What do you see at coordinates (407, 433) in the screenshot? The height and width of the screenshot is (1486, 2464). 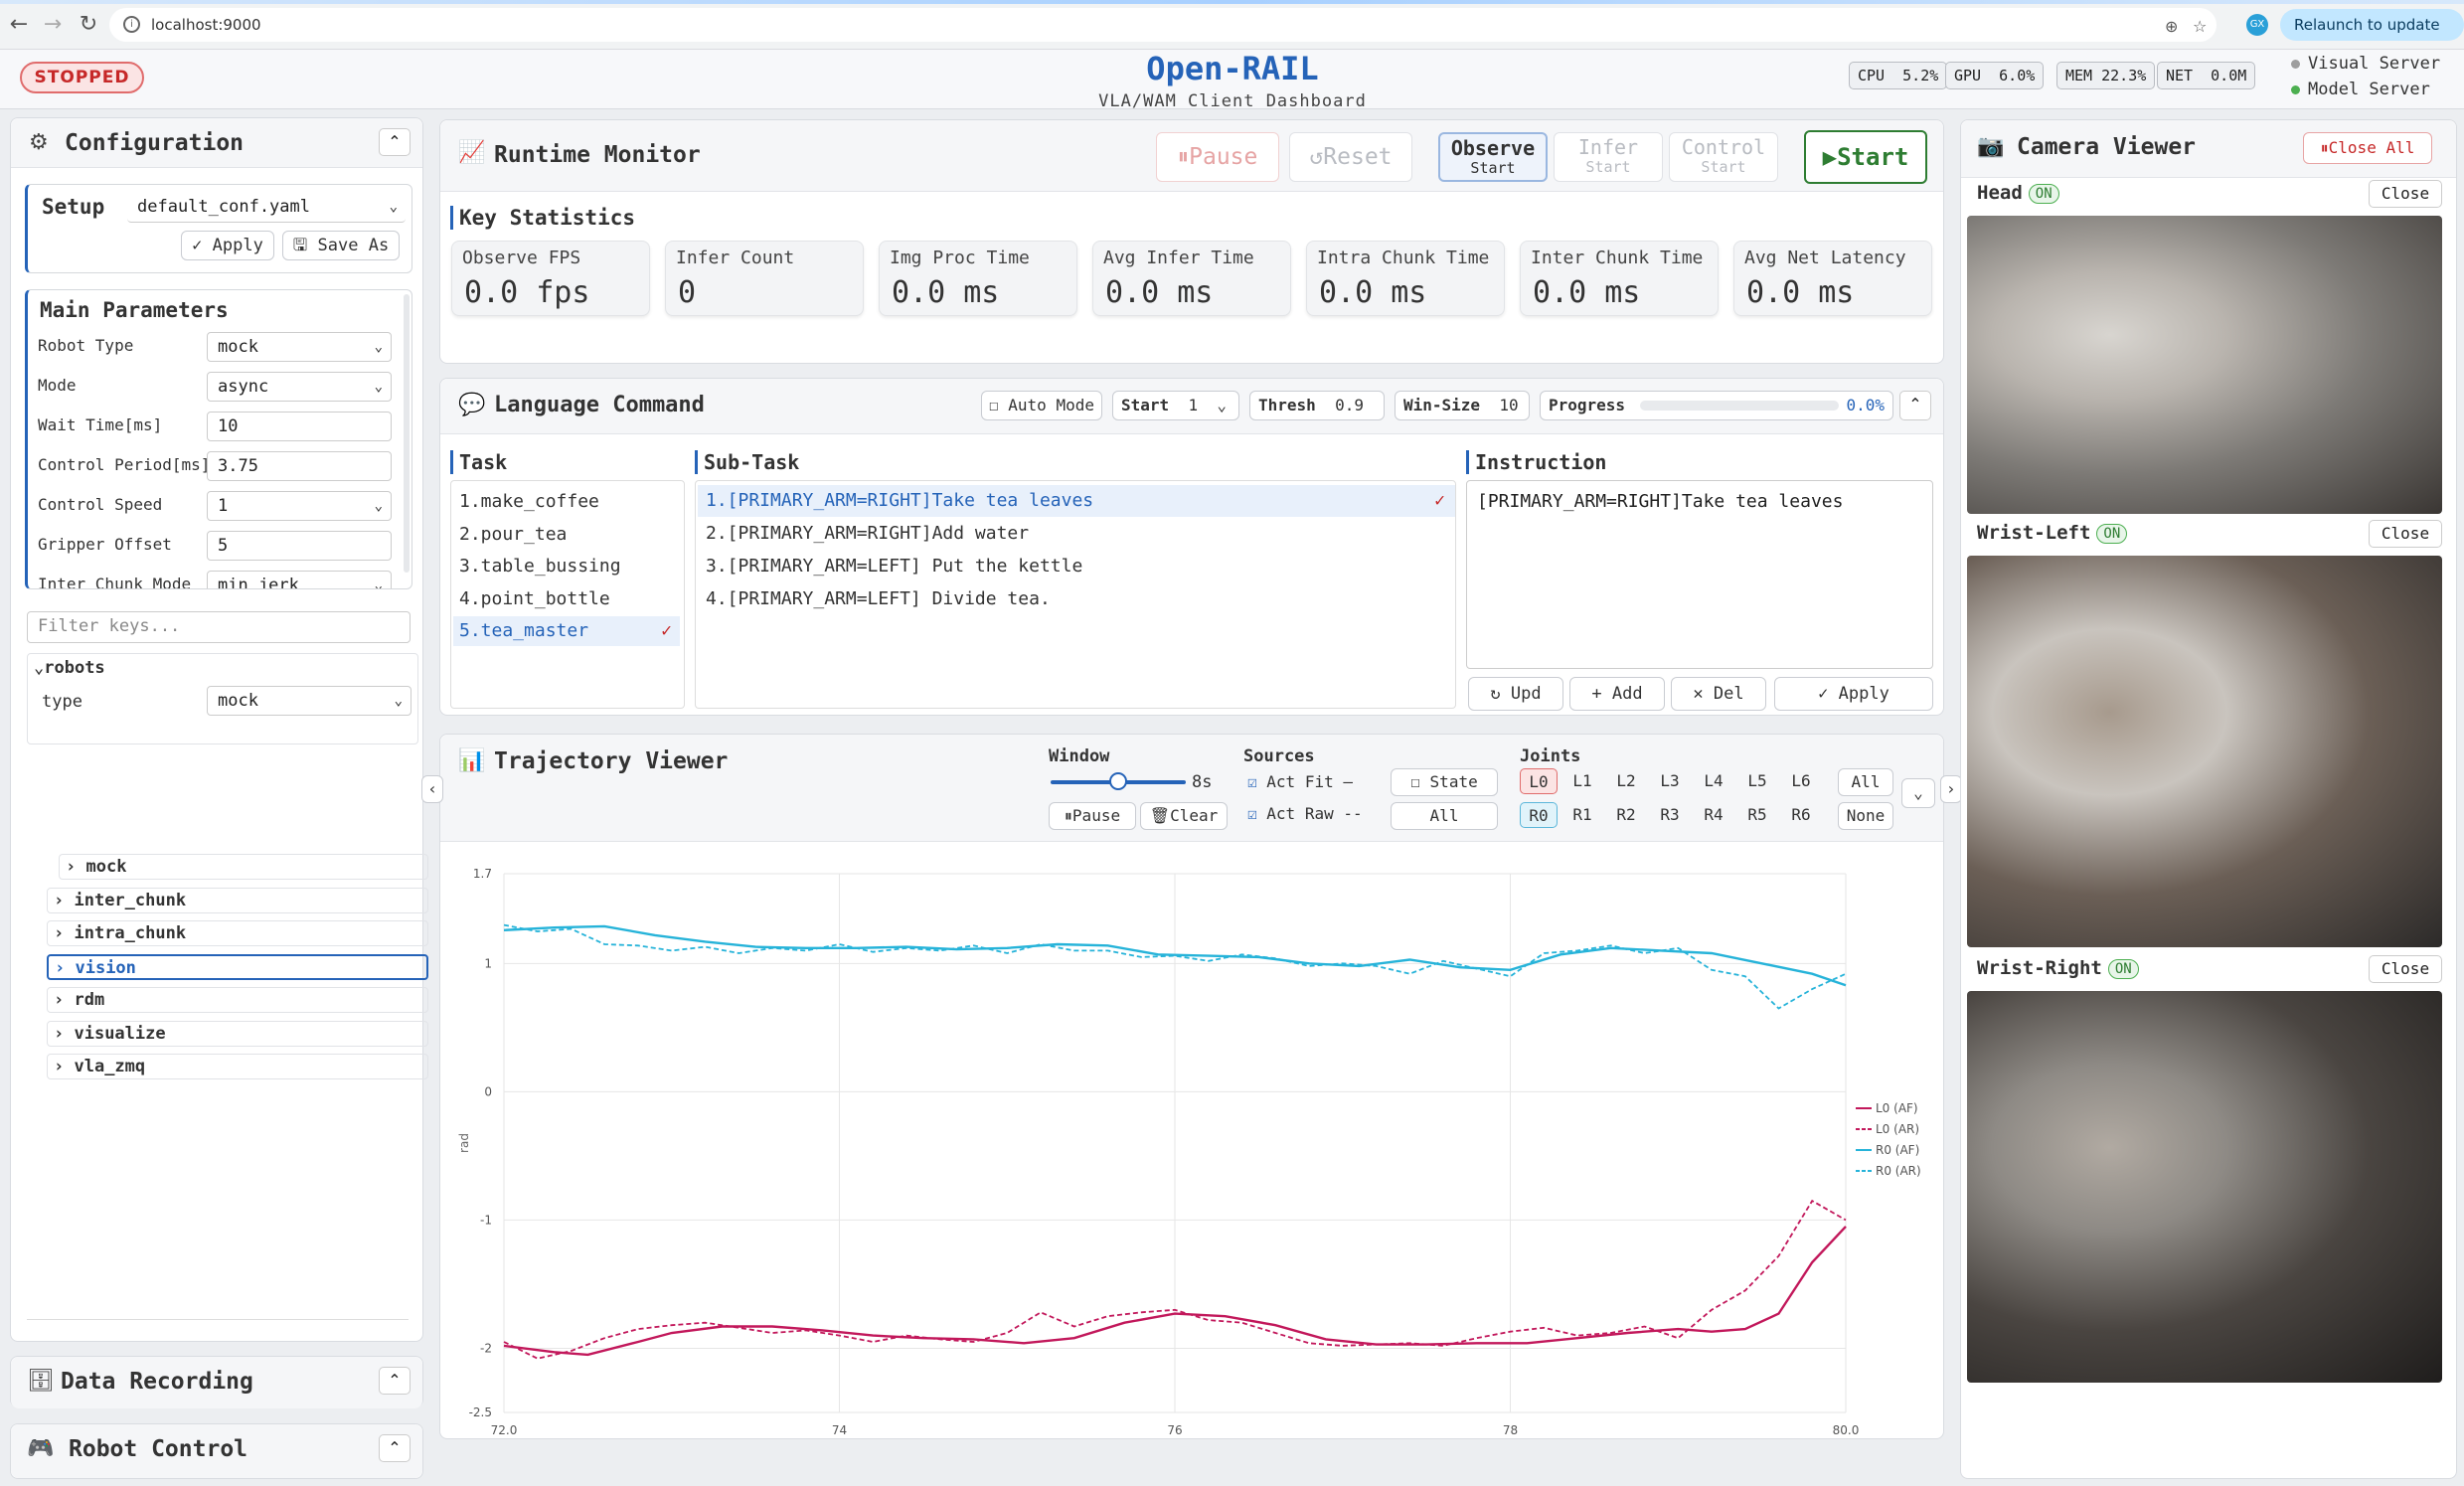 I see `params-scrollbar` at bounding box center [407, 433].